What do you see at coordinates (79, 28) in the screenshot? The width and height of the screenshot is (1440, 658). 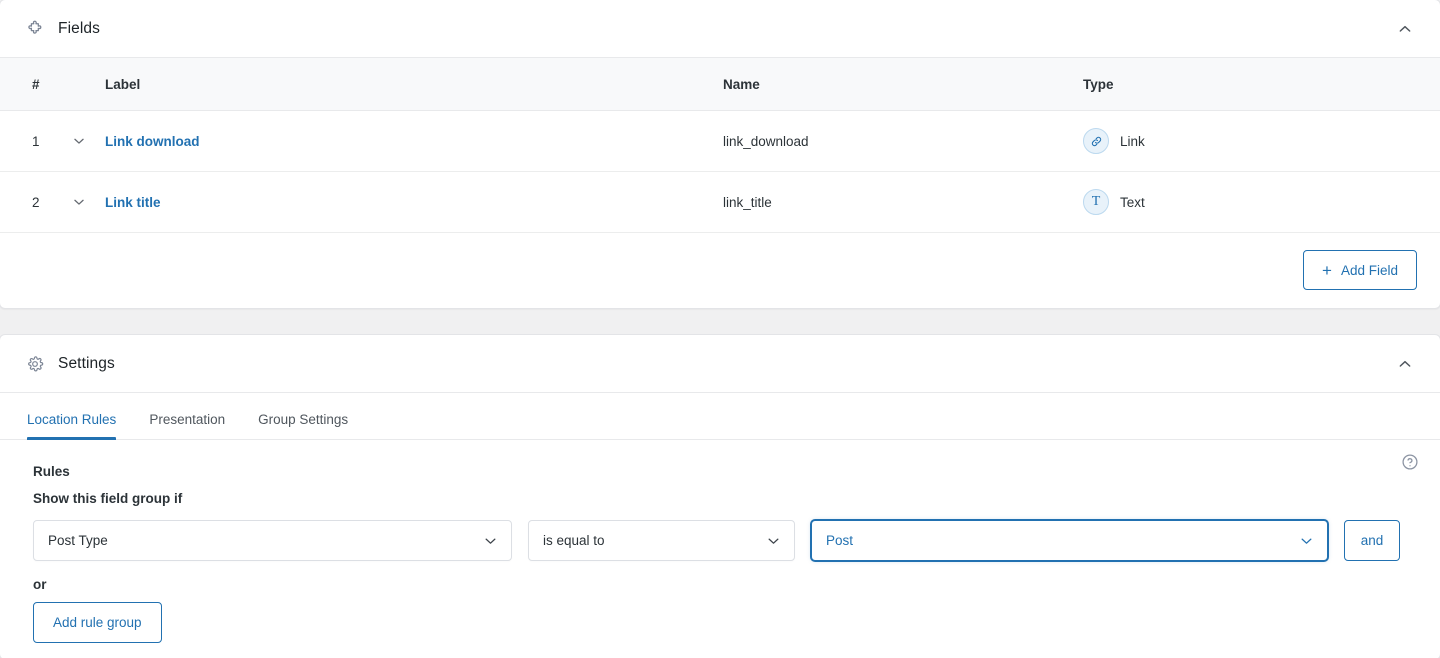 I see `fields-panel-title: Fields` at bounding box center [79, 28].